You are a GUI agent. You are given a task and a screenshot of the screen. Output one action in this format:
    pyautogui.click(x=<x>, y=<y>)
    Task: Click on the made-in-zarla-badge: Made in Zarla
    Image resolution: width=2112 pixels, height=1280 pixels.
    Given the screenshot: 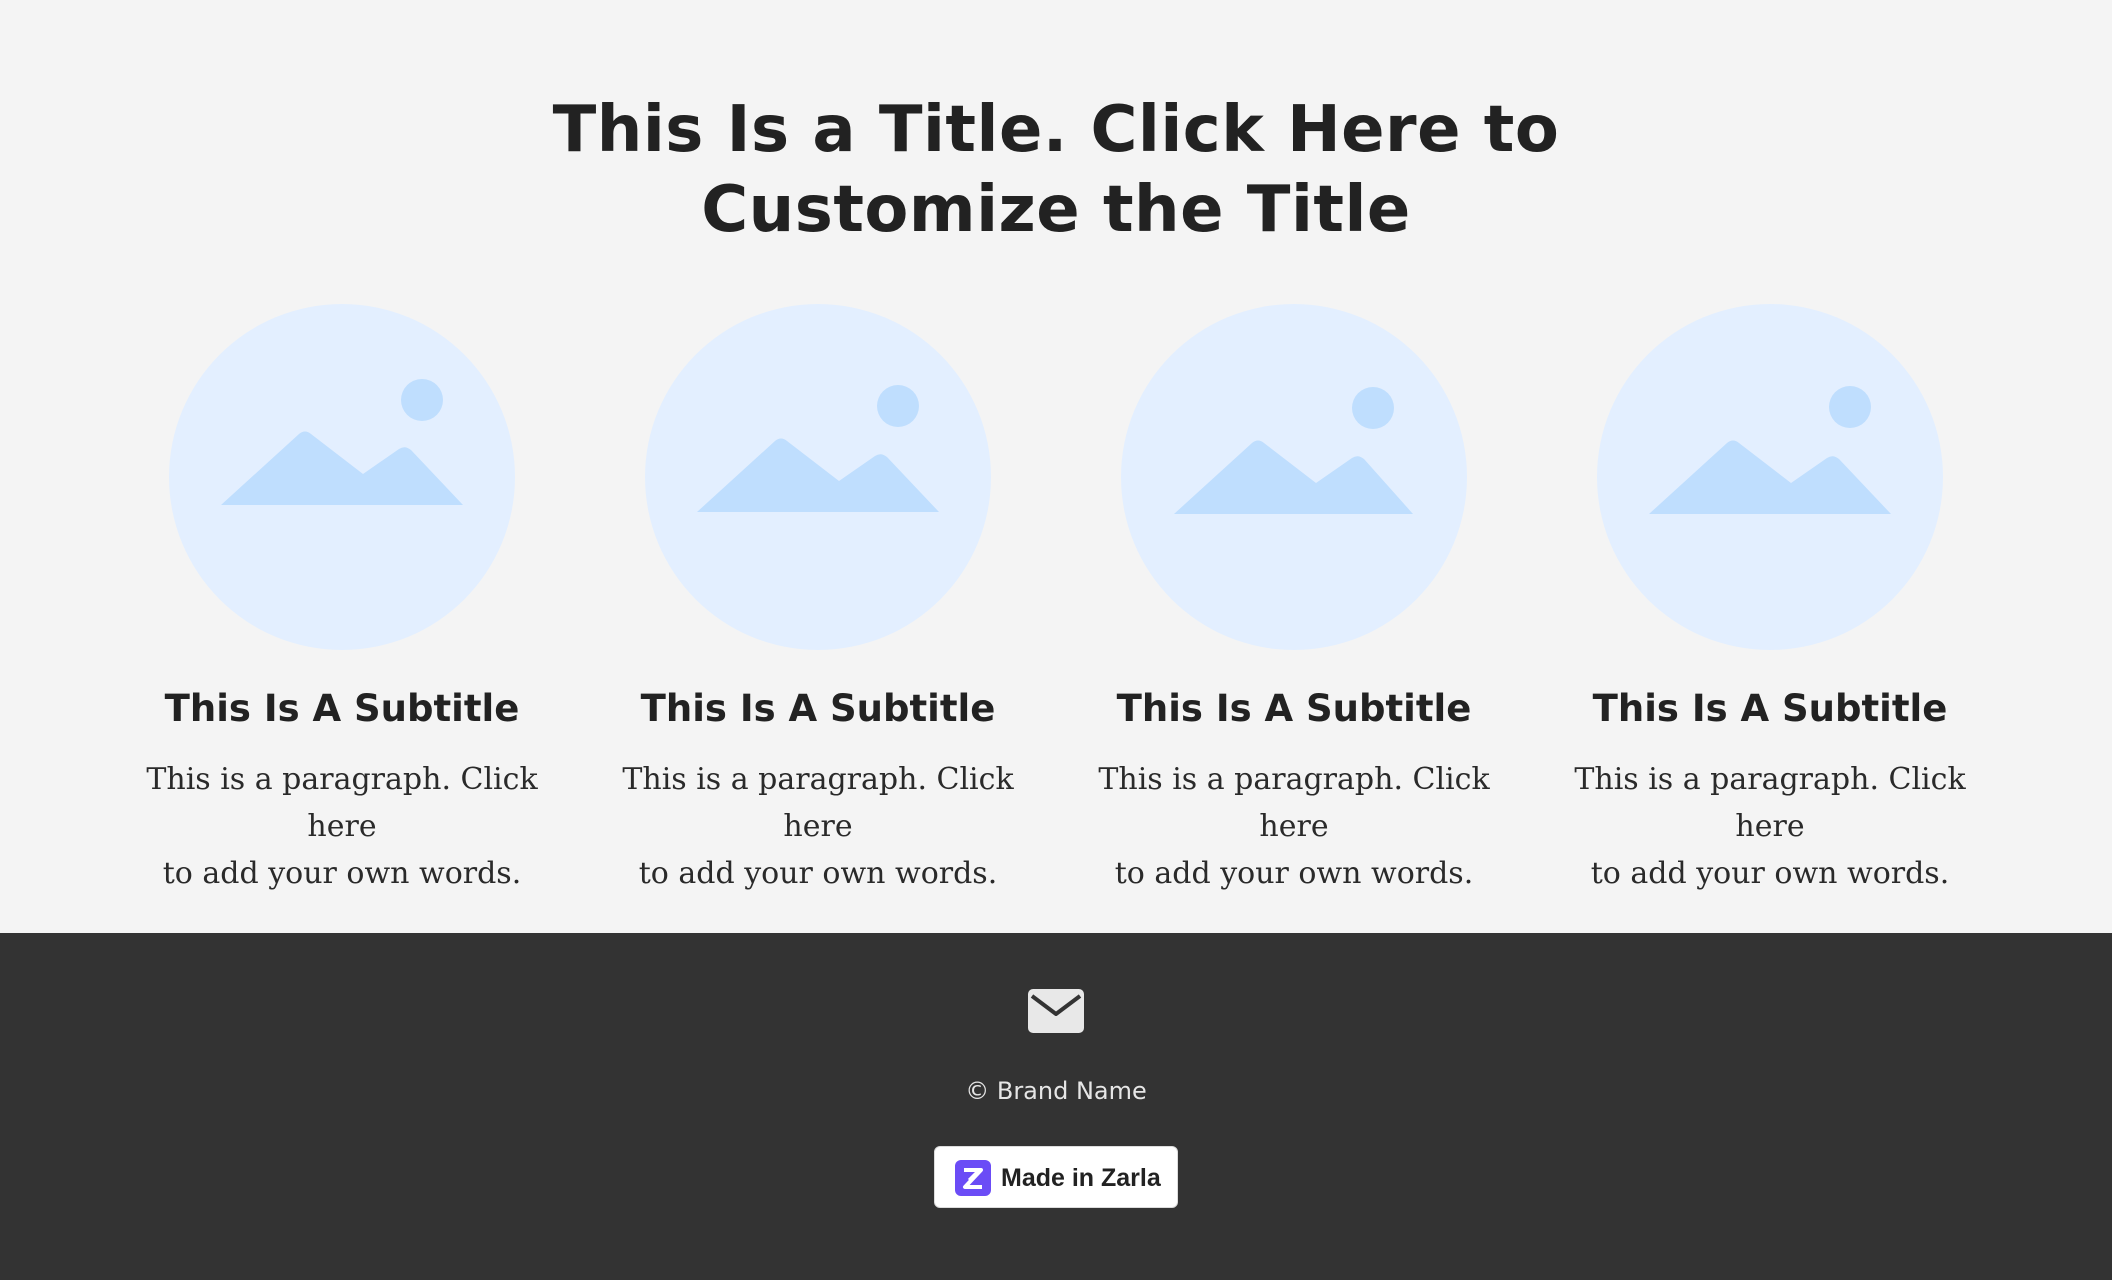 What is the action you would take?
    pyautogui.click(x=1056, y=1177)
    